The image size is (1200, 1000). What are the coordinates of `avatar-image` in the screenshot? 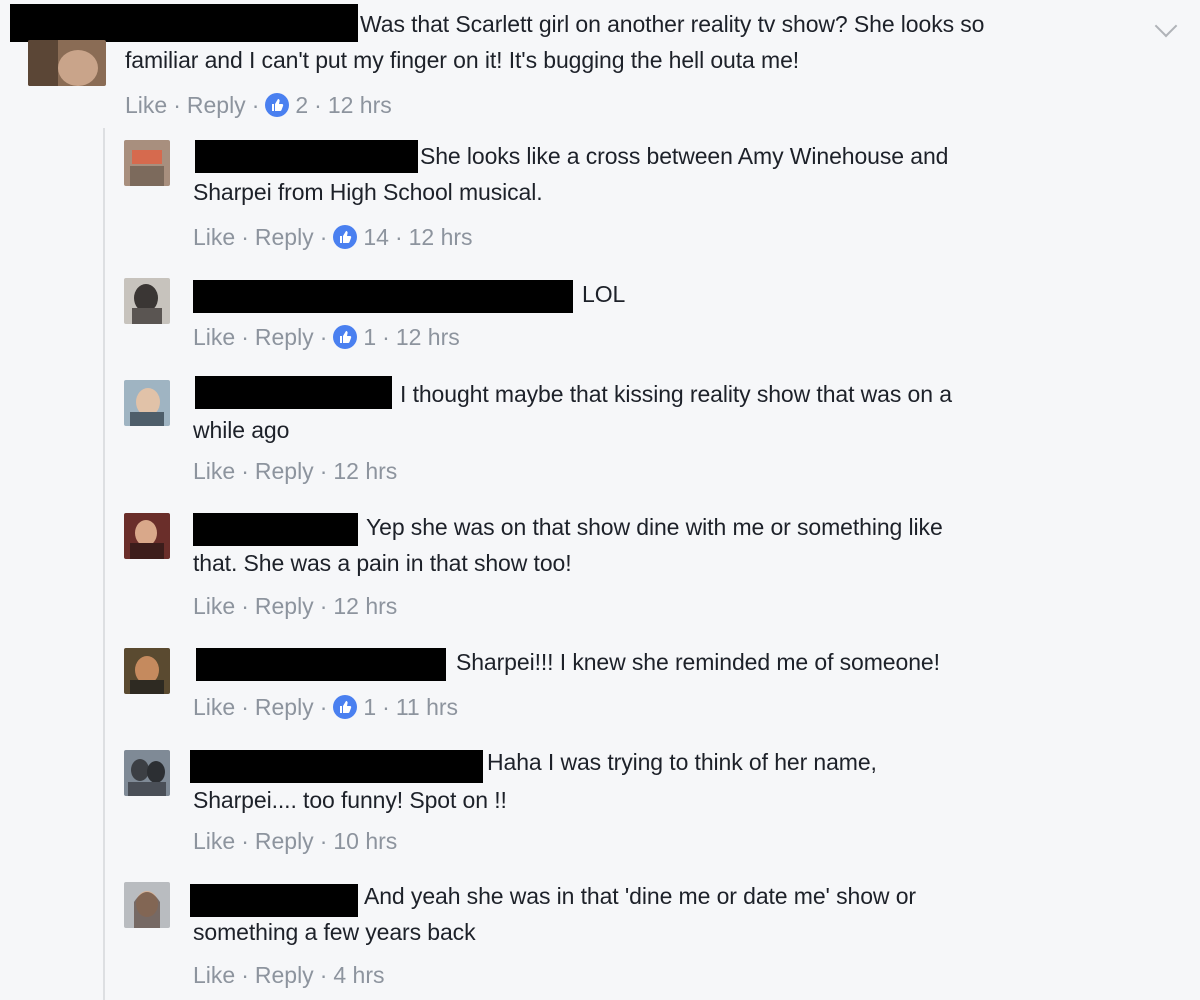 It's located at (67, 63).